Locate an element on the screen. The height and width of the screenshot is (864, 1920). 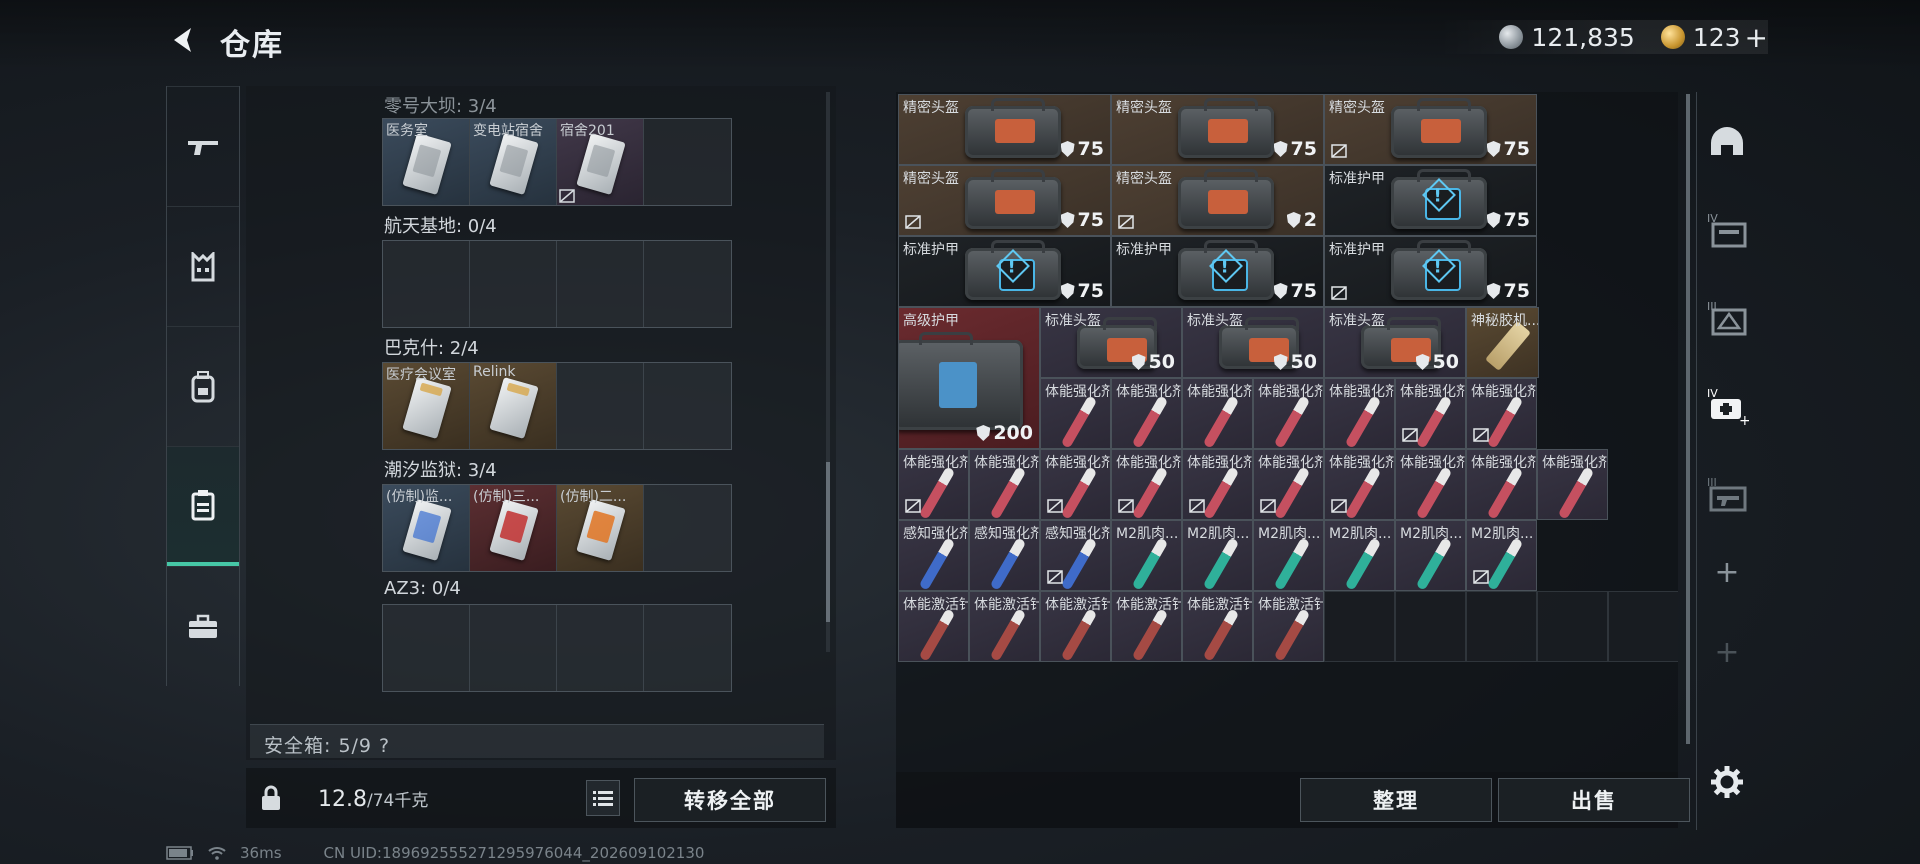
gold-amount: 123 is located at coordinates (1716, 37).